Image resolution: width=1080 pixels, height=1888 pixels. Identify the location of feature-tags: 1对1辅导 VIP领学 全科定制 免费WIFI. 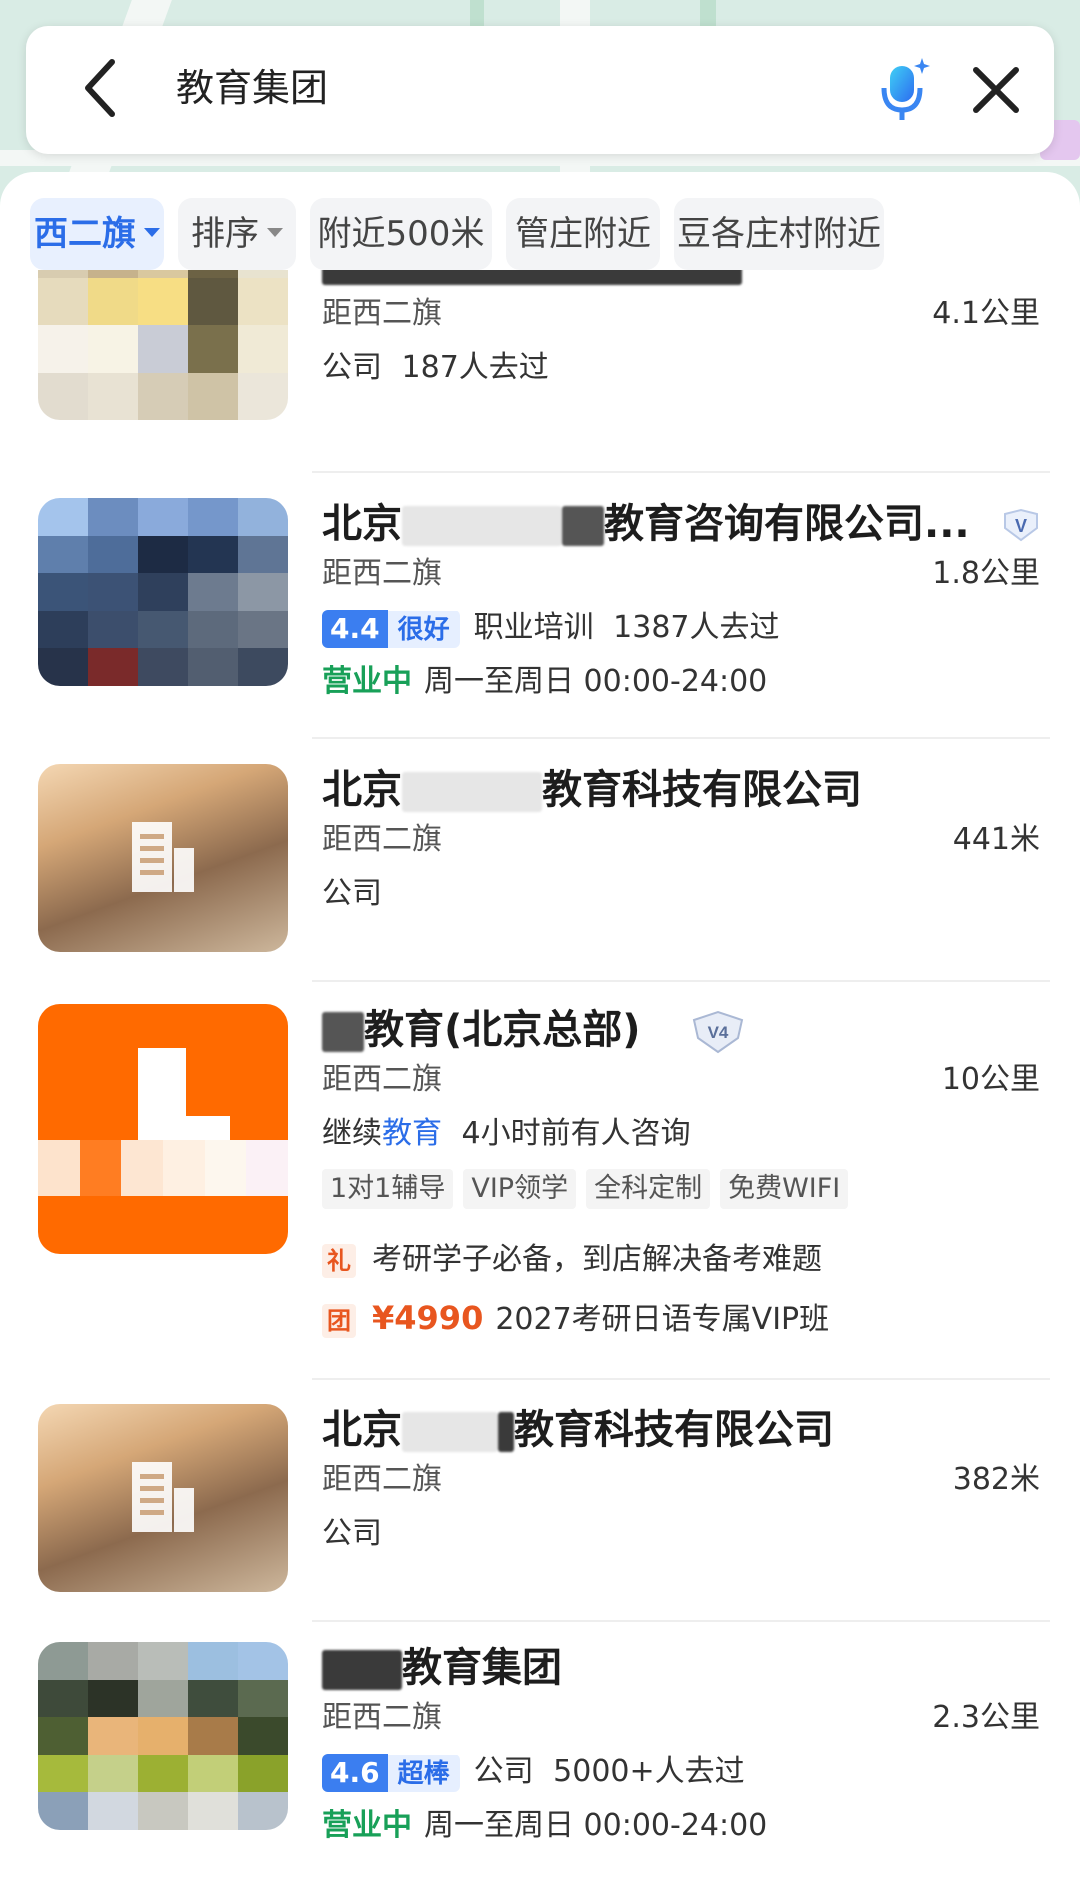
(590, 1188).